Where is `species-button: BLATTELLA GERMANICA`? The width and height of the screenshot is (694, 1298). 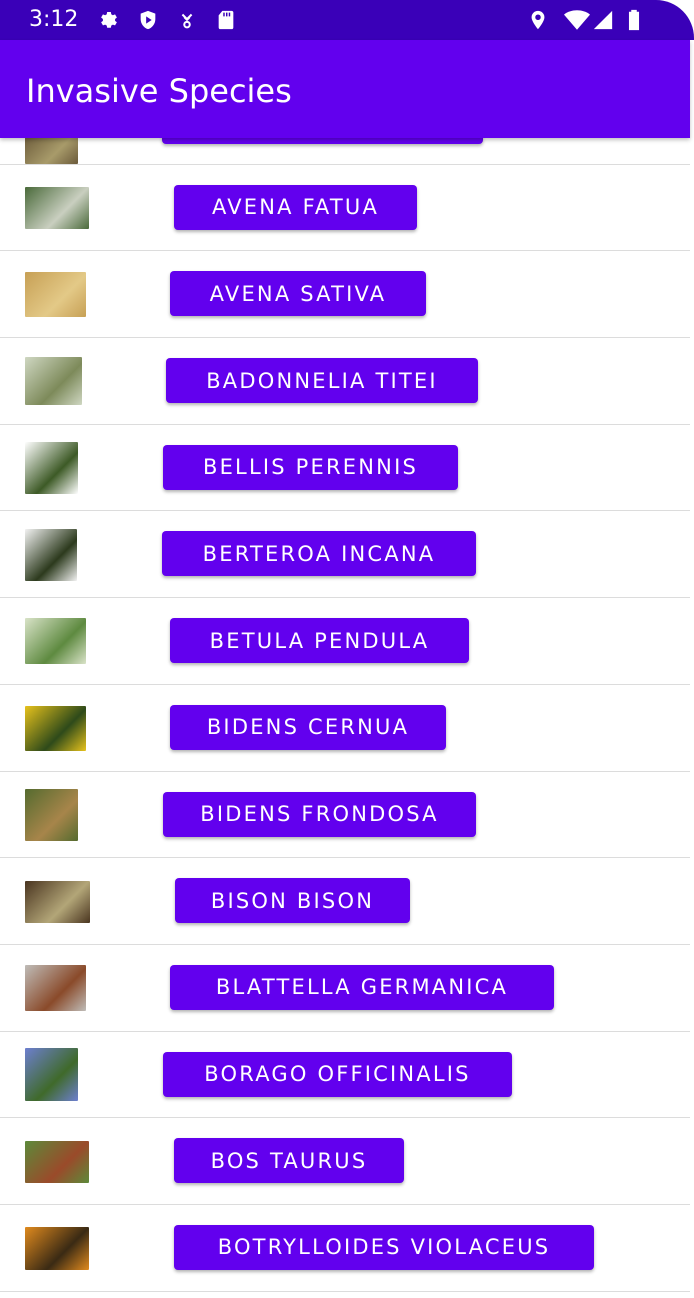 species-button: BLATTELLA GERMANICA is located at coordinates (362, 987).